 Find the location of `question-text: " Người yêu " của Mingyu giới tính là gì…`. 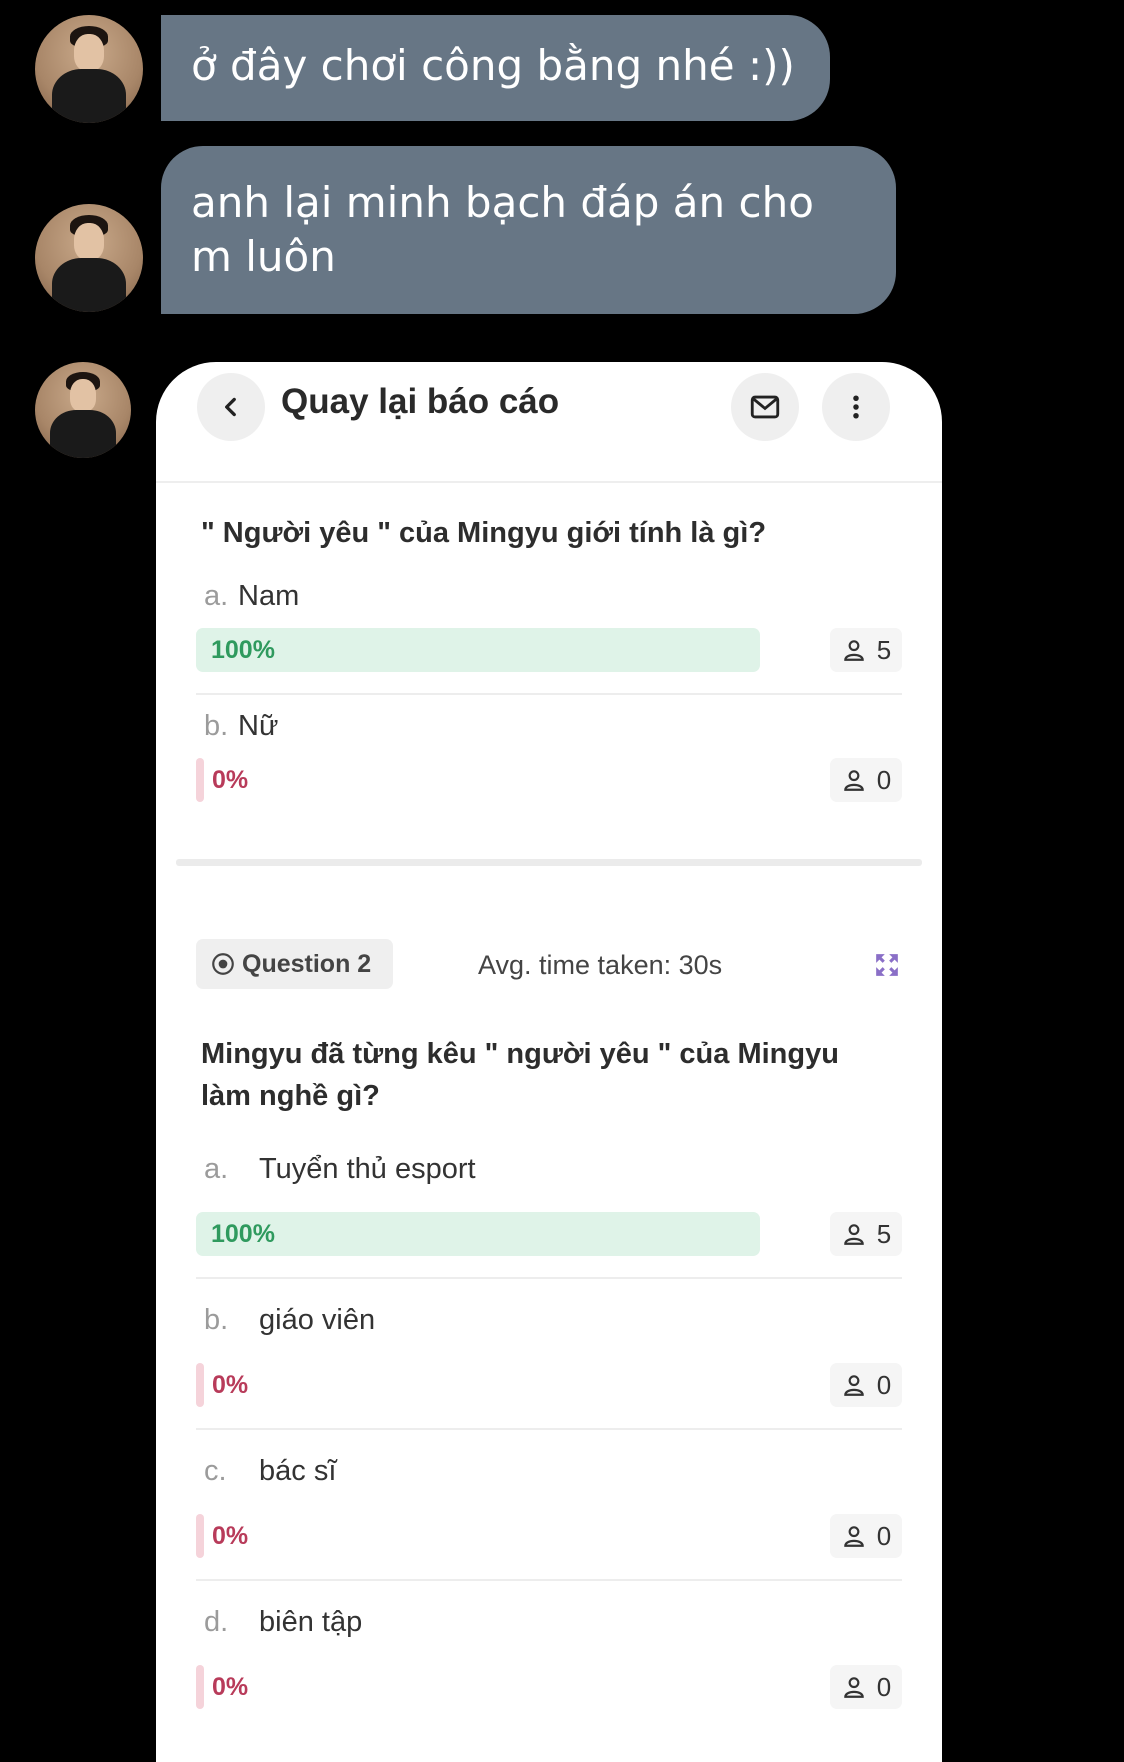

question-text: " Người yêu " của Mingyu giới tính là gì… is located at coordinates (484, 533).